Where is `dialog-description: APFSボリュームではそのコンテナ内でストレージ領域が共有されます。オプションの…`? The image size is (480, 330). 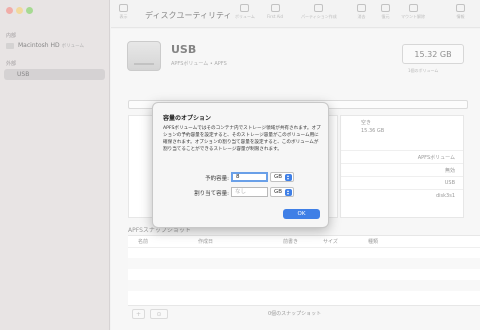 dialog-description: APFSボリュームではそのコンテナ内でストレージ領域が共有されます。オプションの… is located at coordinates (242, 139).